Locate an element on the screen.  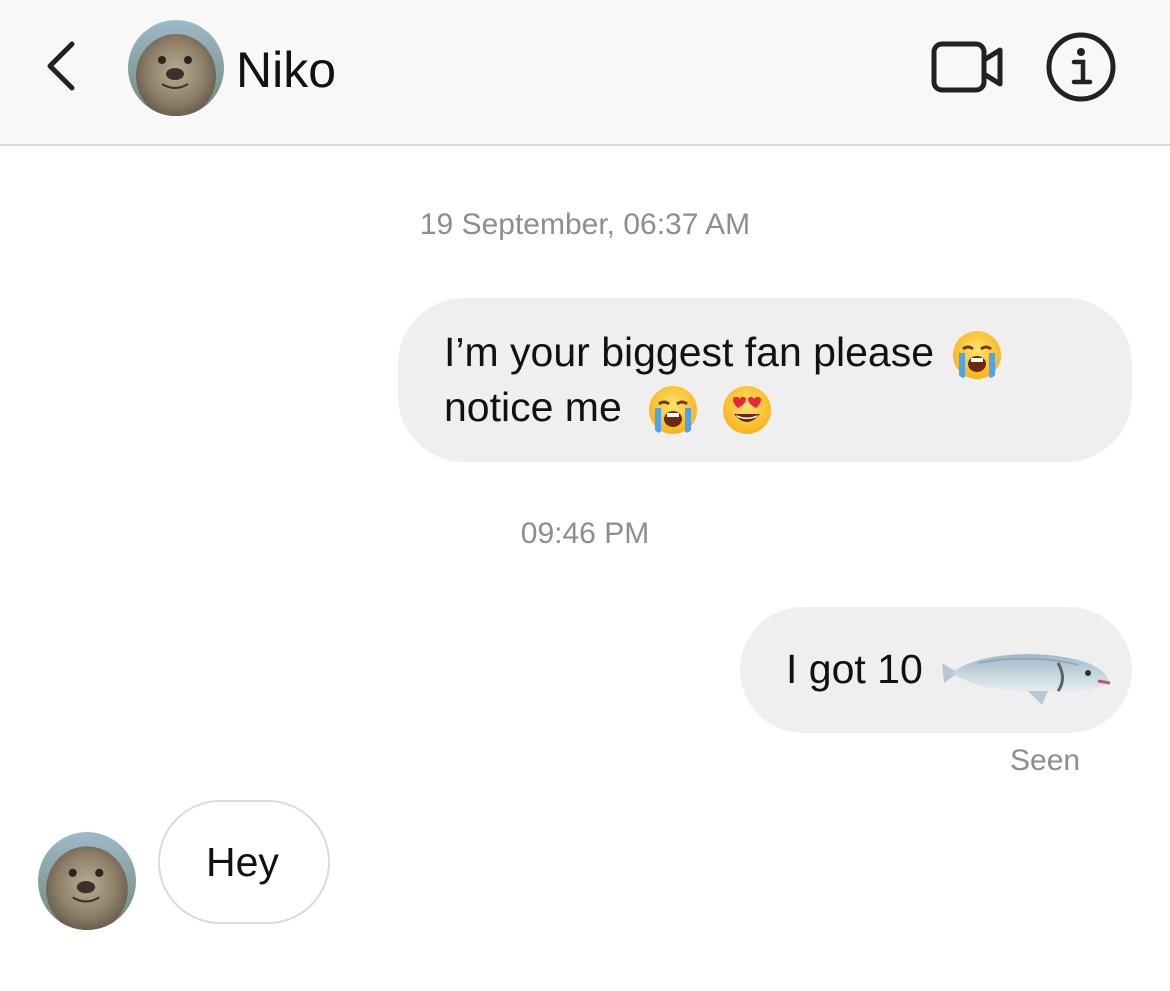
back-button is located at coordinates (63, 66).